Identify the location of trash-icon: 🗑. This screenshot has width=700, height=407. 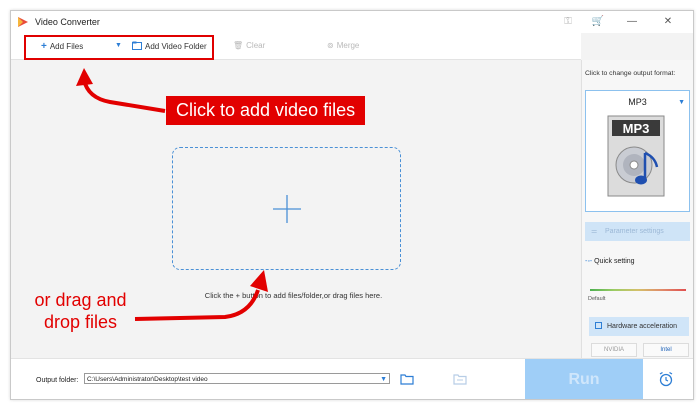
(238, 45).